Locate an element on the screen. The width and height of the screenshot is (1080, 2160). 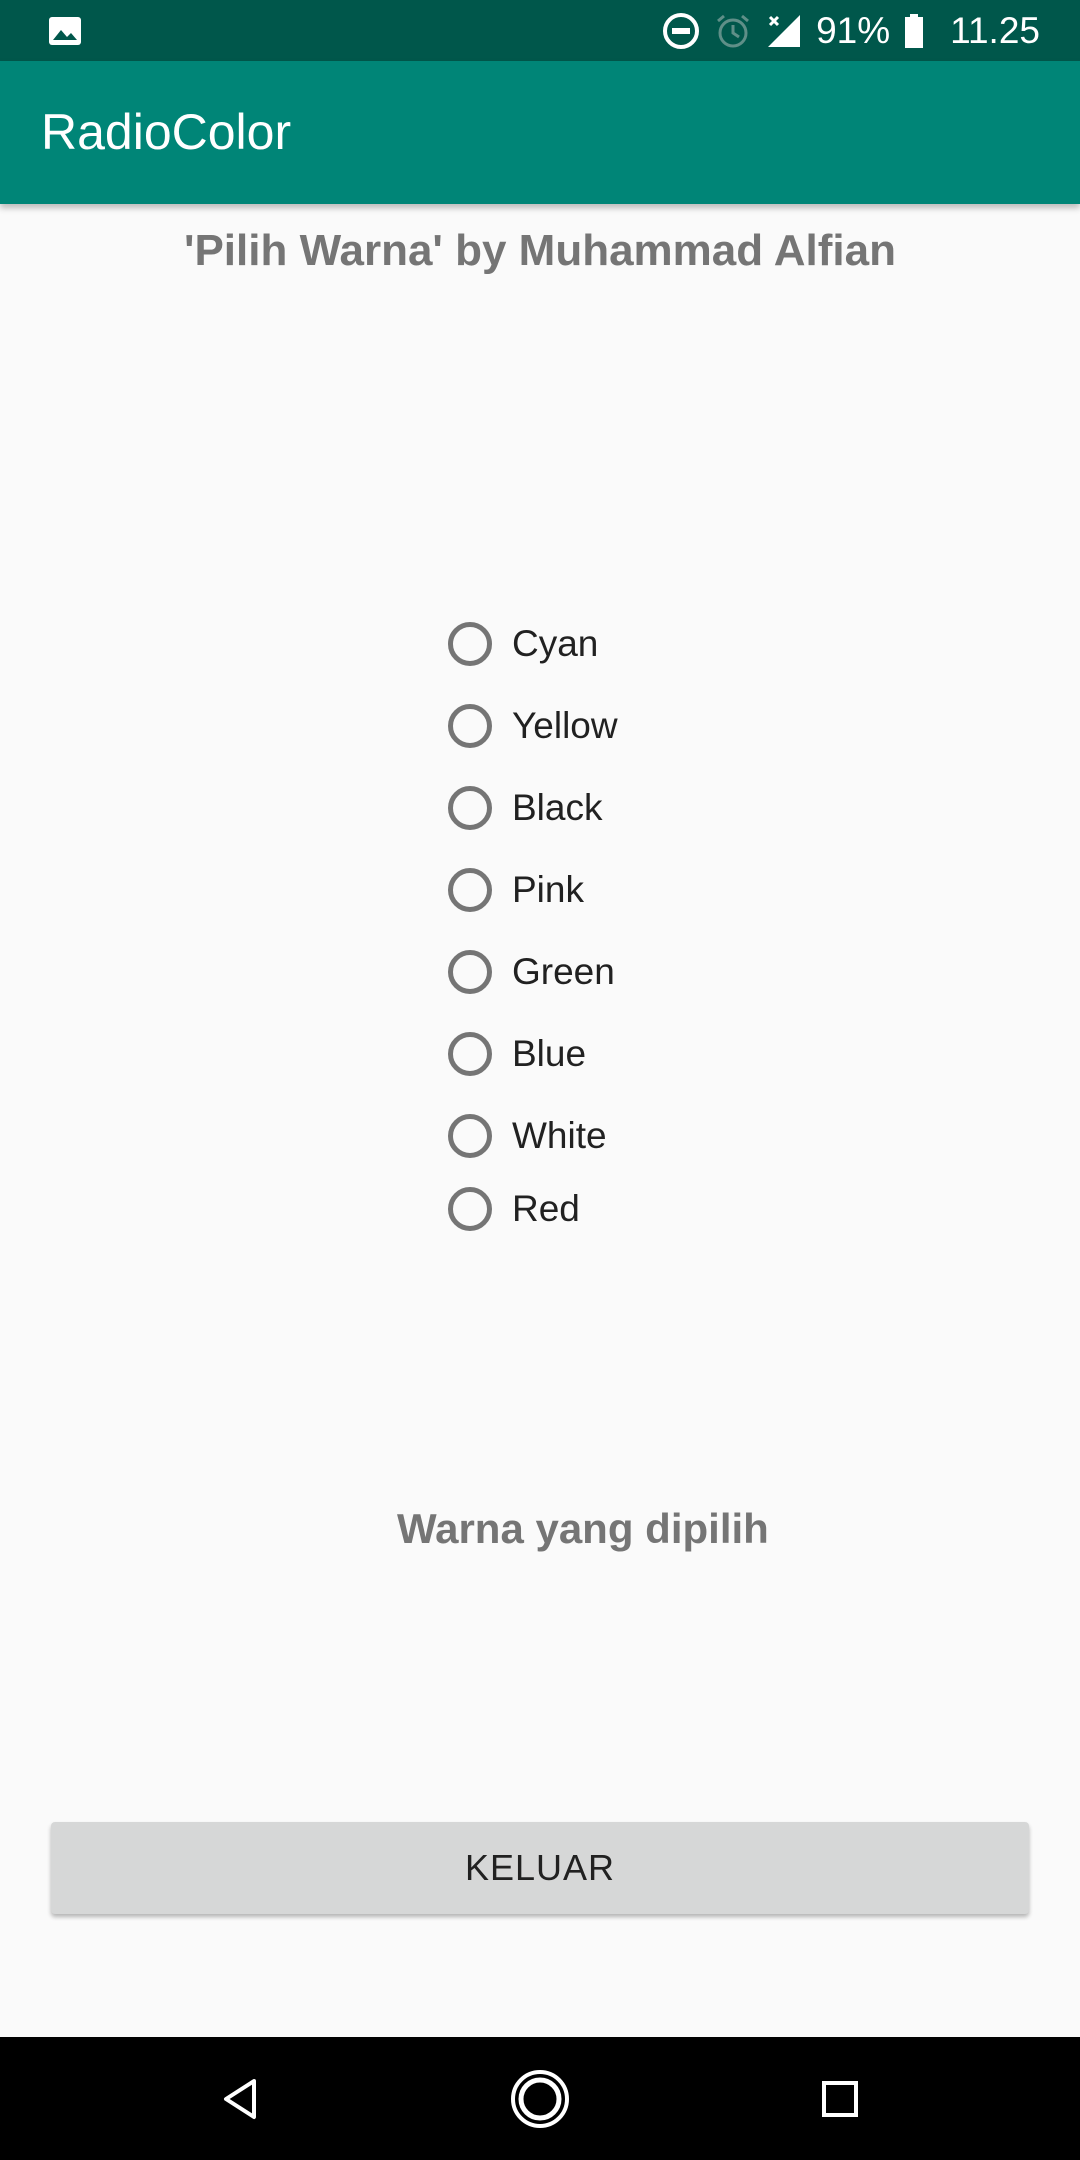
radio-label: Blue is located at coordinates (549, 1053).